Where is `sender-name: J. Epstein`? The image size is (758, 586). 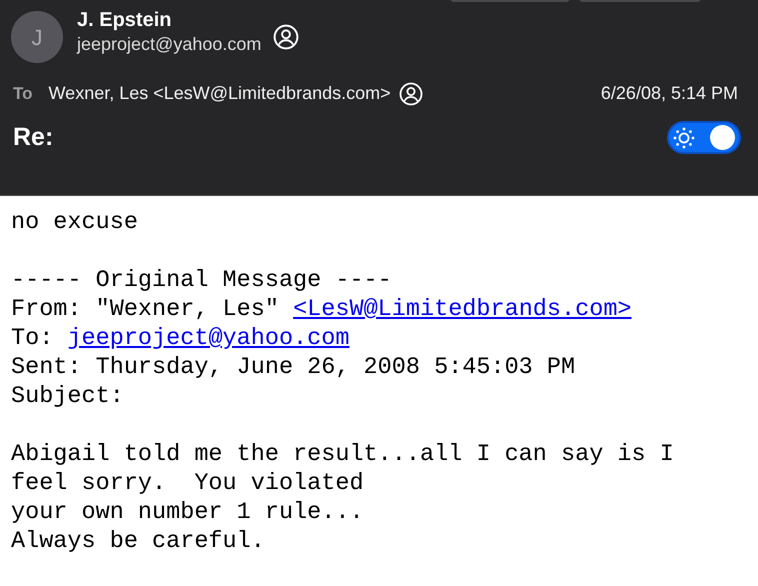
sender-name: J. Epstein is located at coordinates (124, 20).